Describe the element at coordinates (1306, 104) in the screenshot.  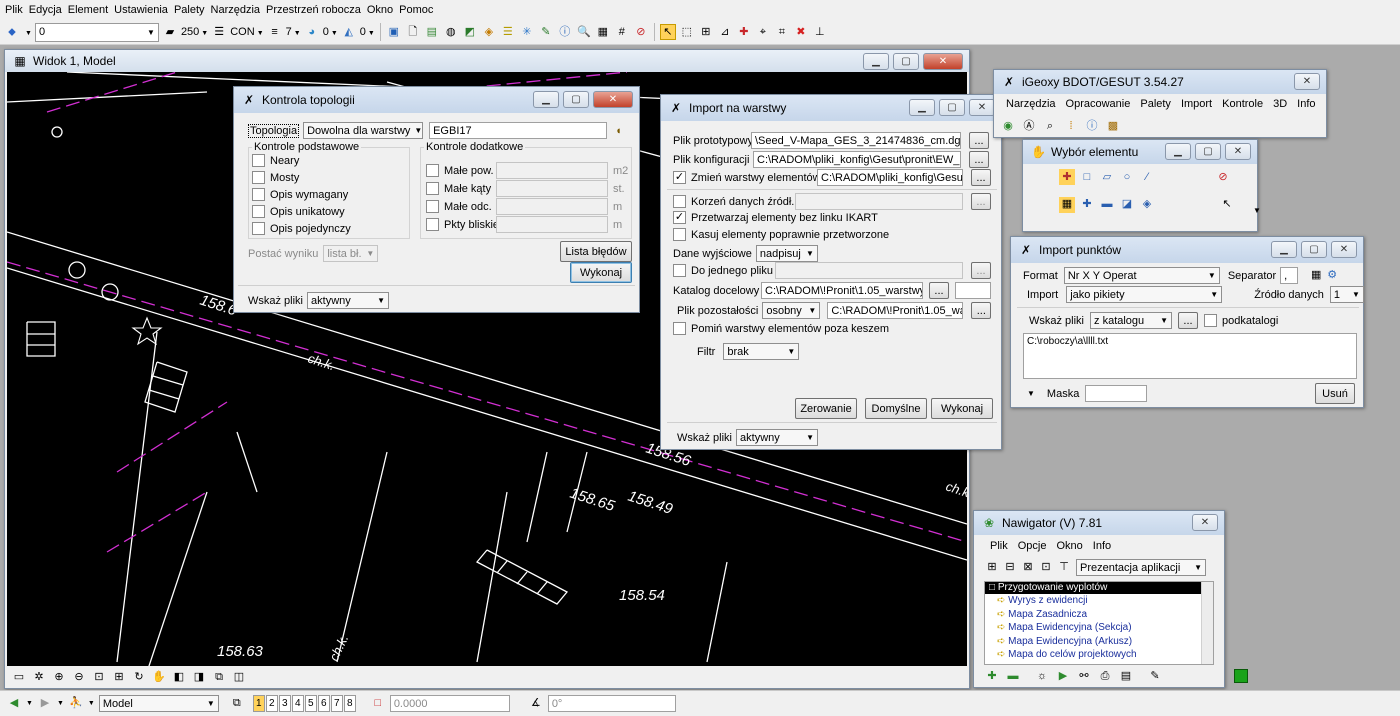
I see `igeoxy-menu-item: Info` at that location.